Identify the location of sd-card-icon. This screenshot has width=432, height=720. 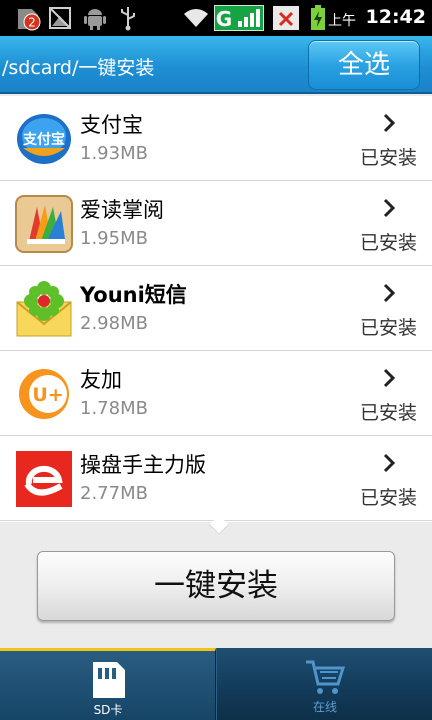
(109, 680).